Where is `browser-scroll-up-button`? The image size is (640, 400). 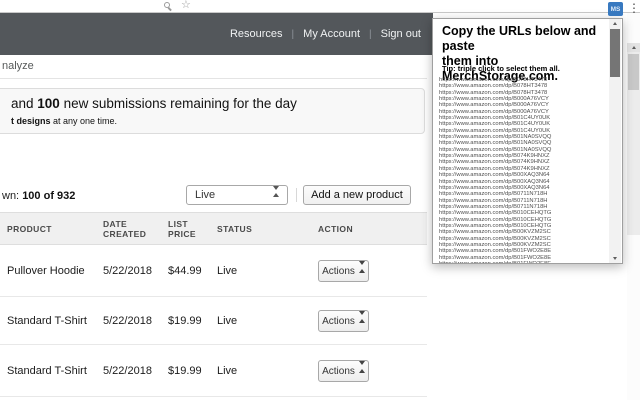
browser-scroll-up-button is located at coordinates (633, 47).